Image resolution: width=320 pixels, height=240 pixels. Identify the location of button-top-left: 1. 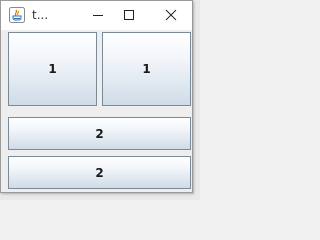
(52, 69).